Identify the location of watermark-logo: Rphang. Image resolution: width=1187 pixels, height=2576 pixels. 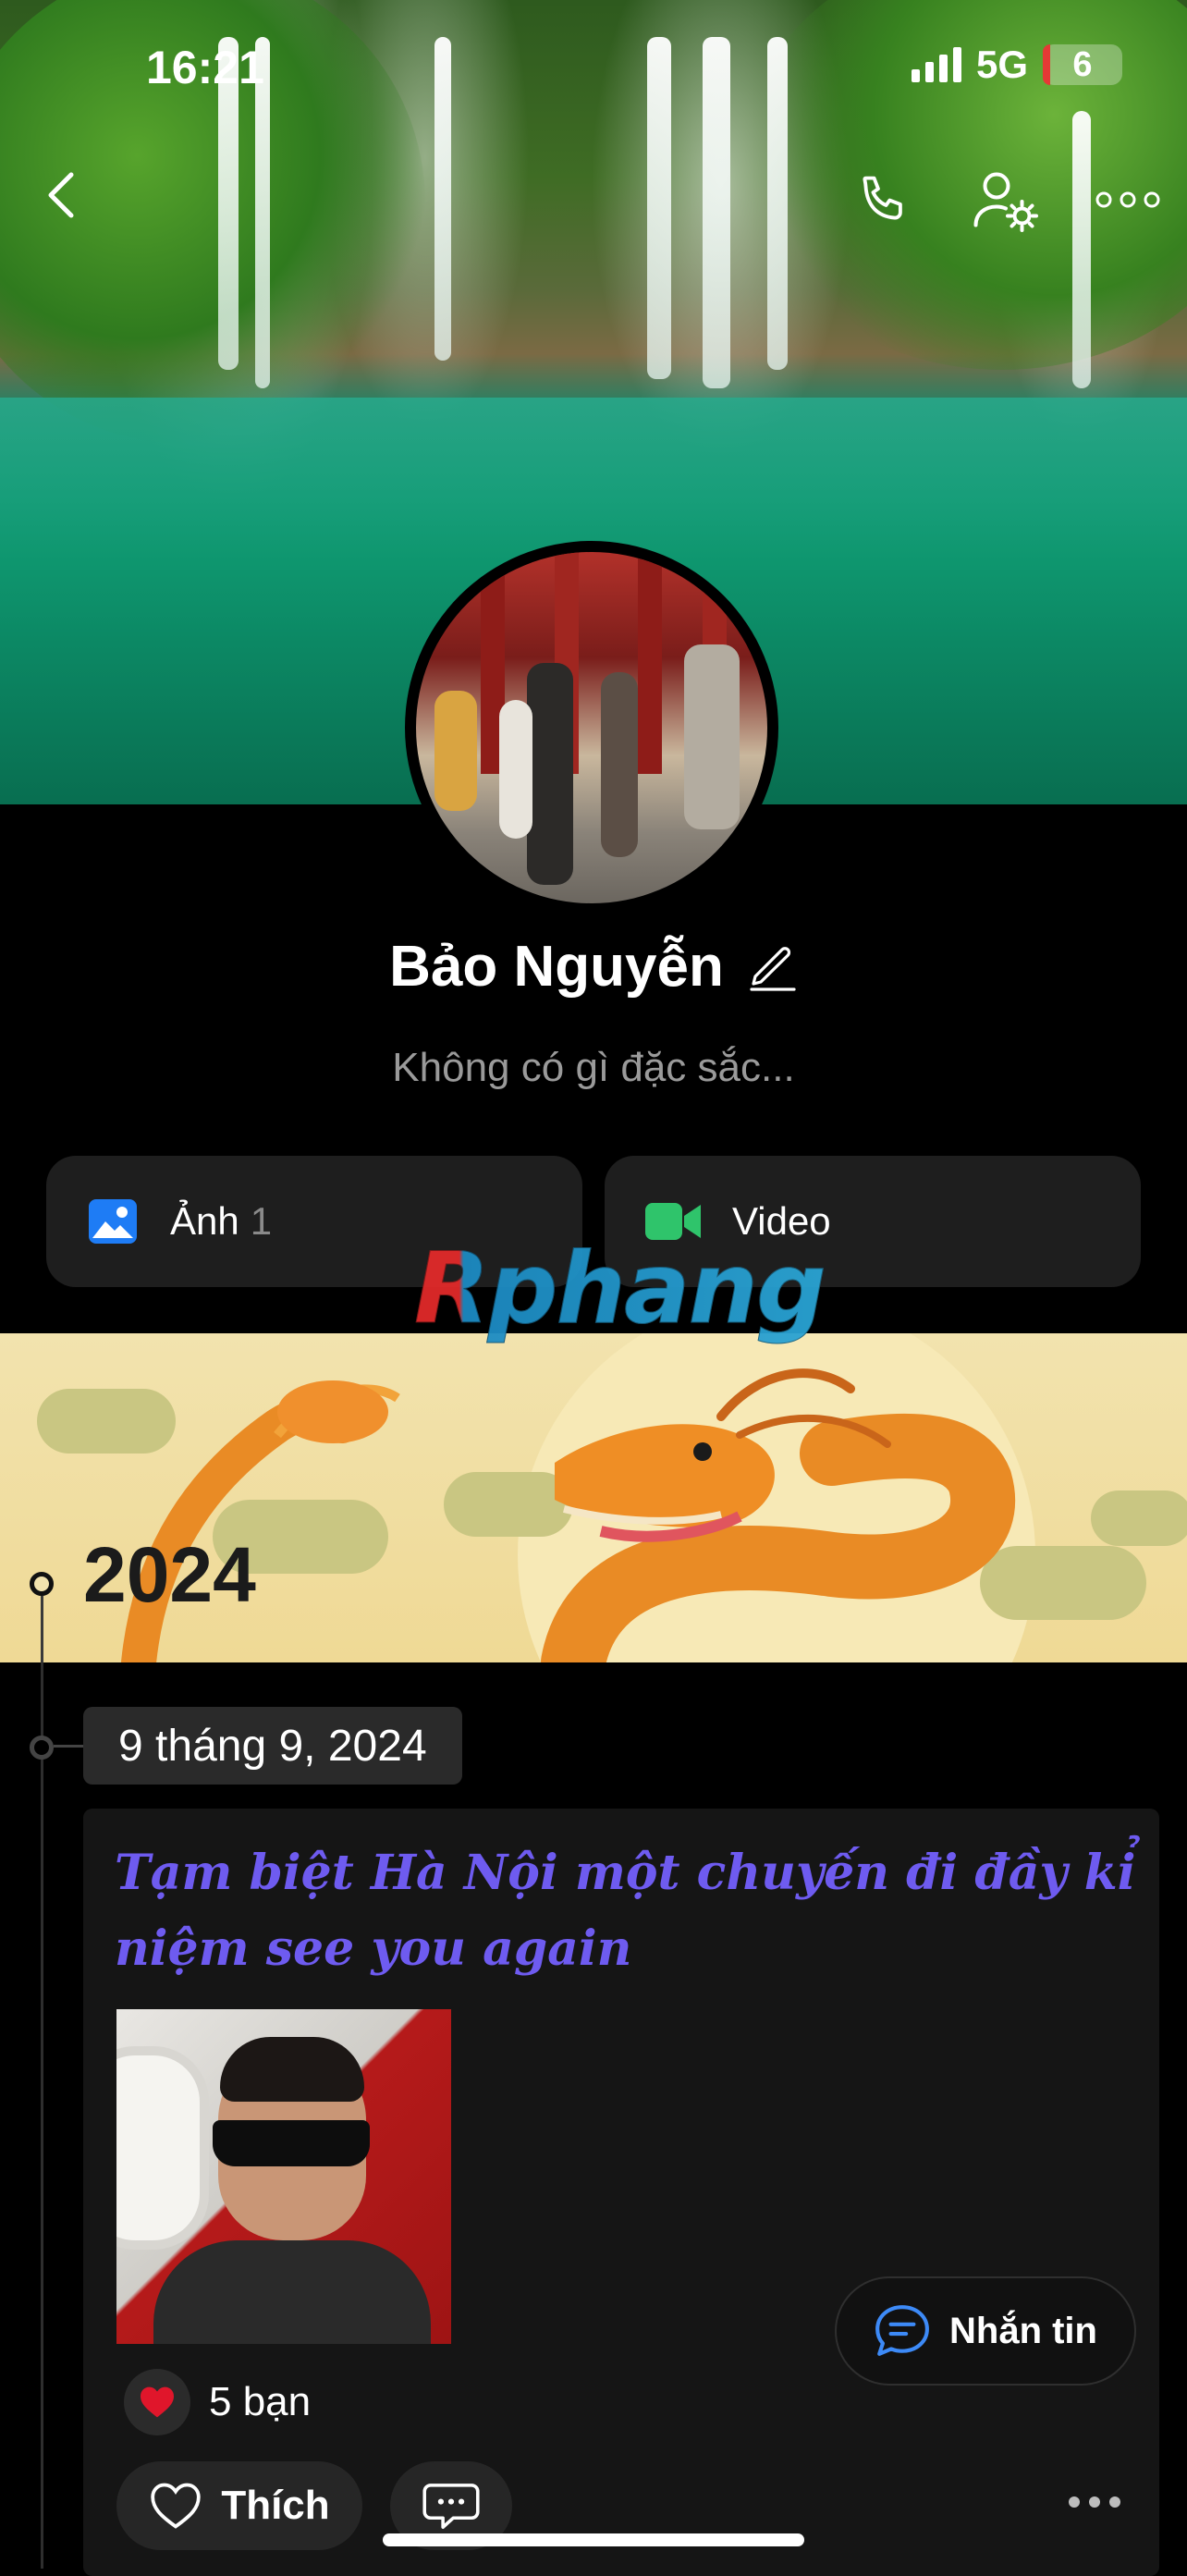
(620, 1289).